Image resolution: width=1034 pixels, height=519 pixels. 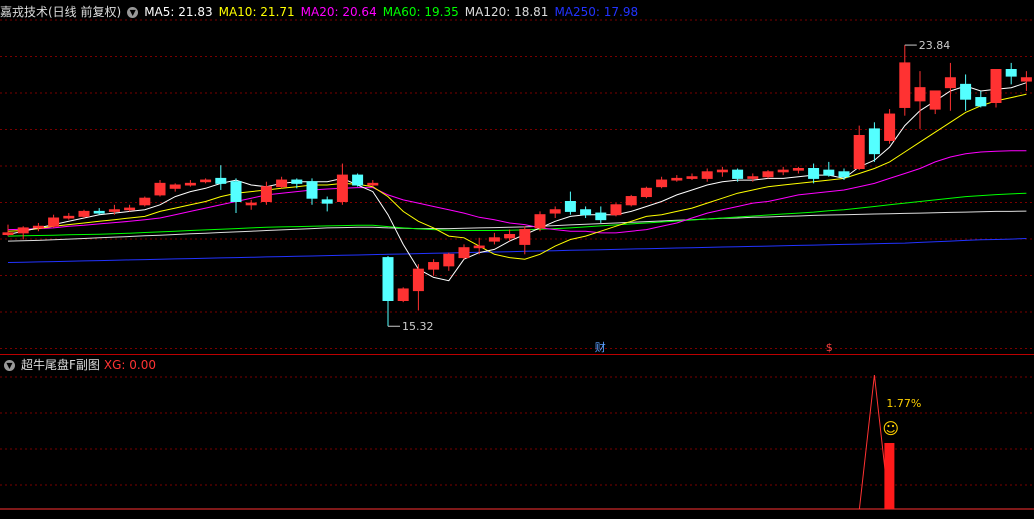 I want to click on ma60-line, so click(x=517, y=214).